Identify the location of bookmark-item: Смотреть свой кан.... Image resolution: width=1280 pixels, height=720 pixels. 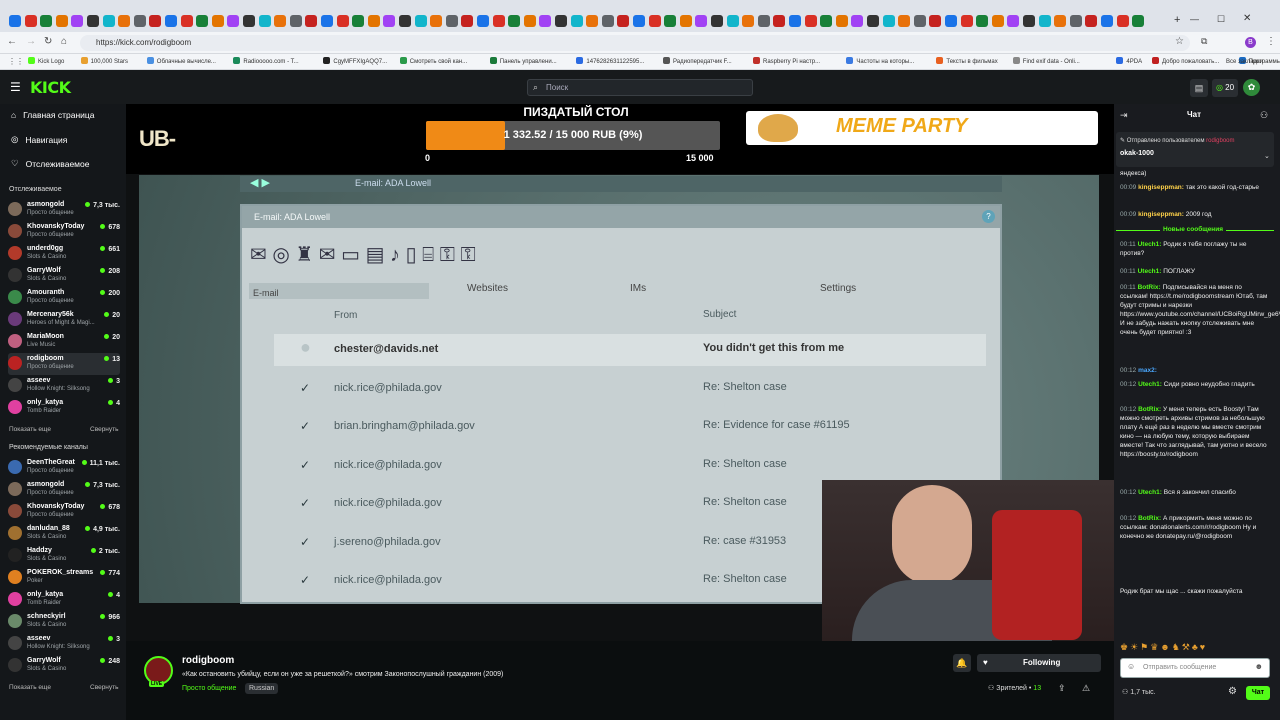
(433, 62).